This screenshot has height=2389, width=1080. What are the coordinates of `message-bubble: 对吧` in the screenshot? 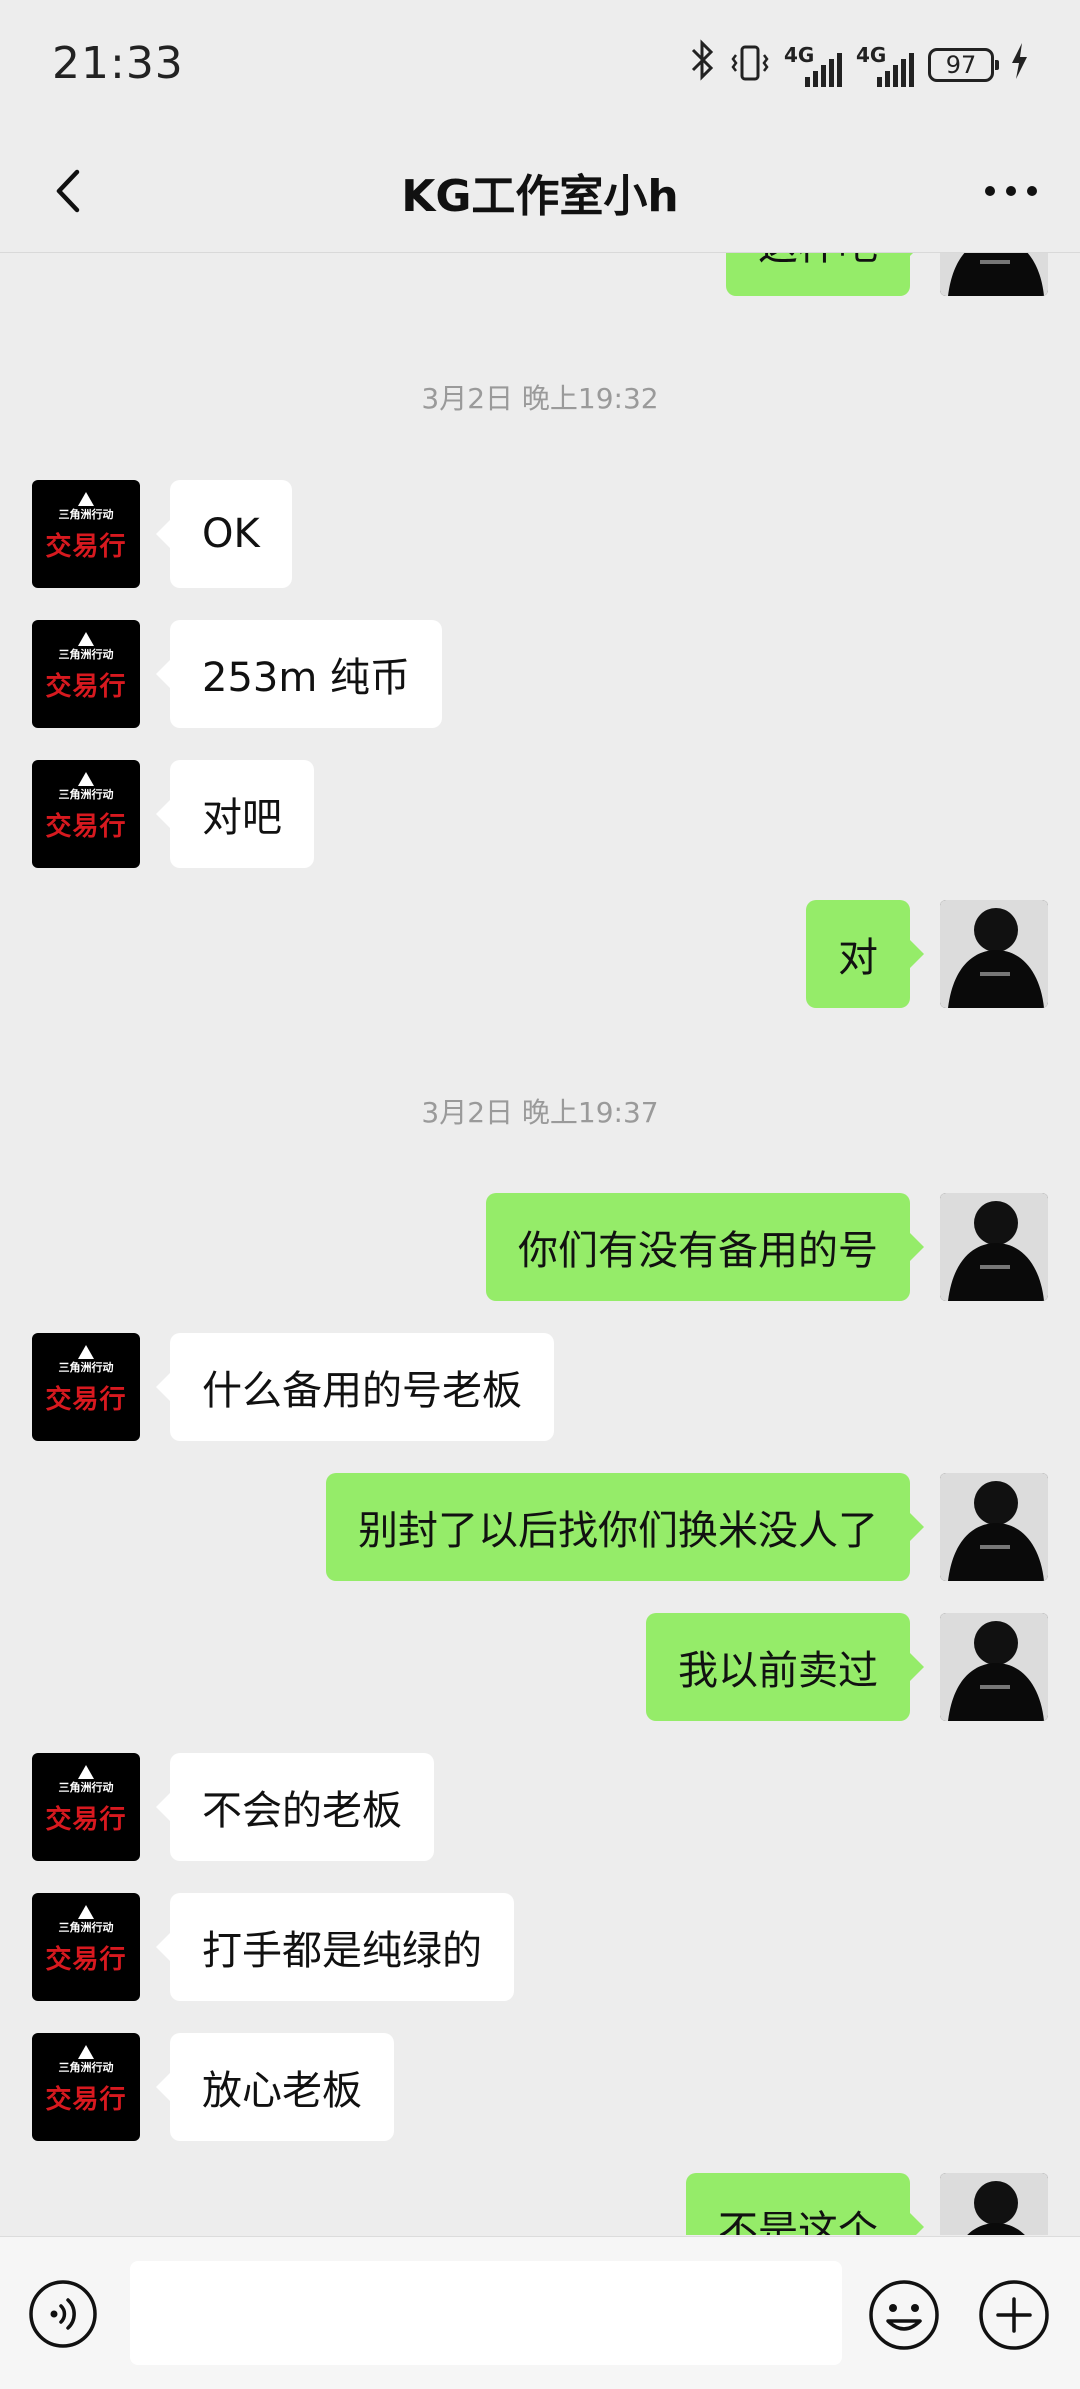 It's located at (235, 814).